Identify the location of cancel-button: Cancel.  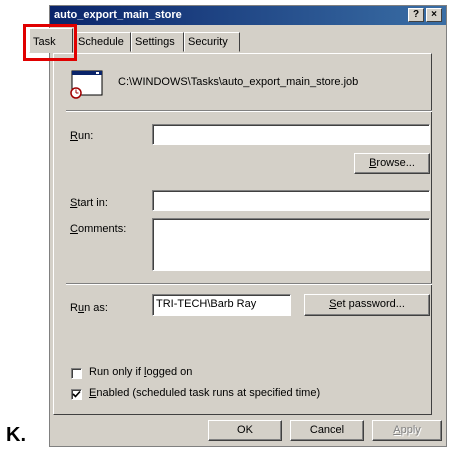
(327, 430).